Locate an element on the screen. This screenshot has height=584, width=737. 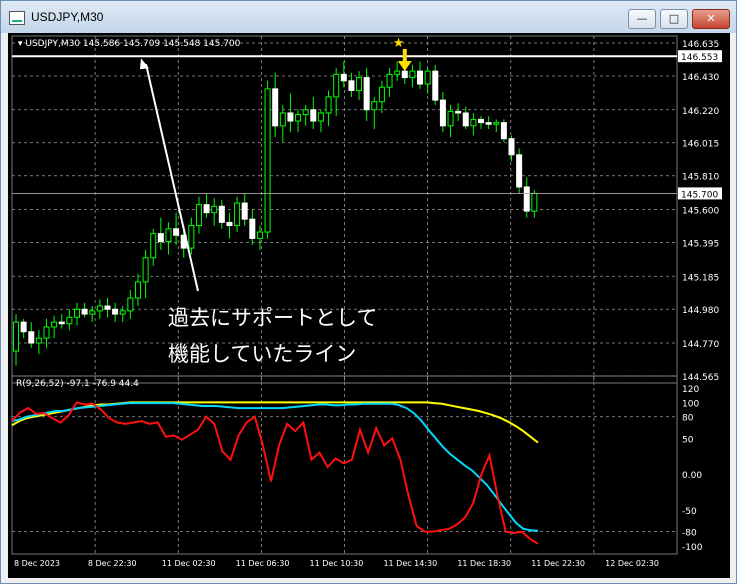
chart-app-icon is located at coordinates (17, 18).